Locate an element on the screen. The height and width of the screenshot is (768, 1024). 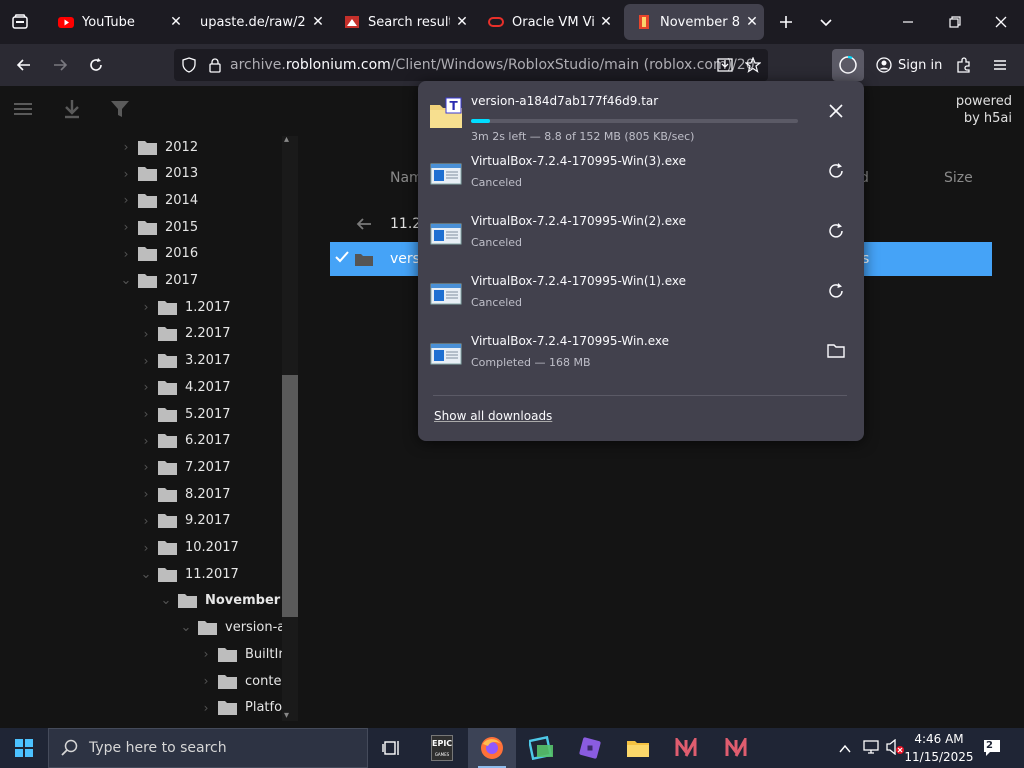
tab-november-8: November 8 (0.3 ✕ is located at coordinates (694, 22).